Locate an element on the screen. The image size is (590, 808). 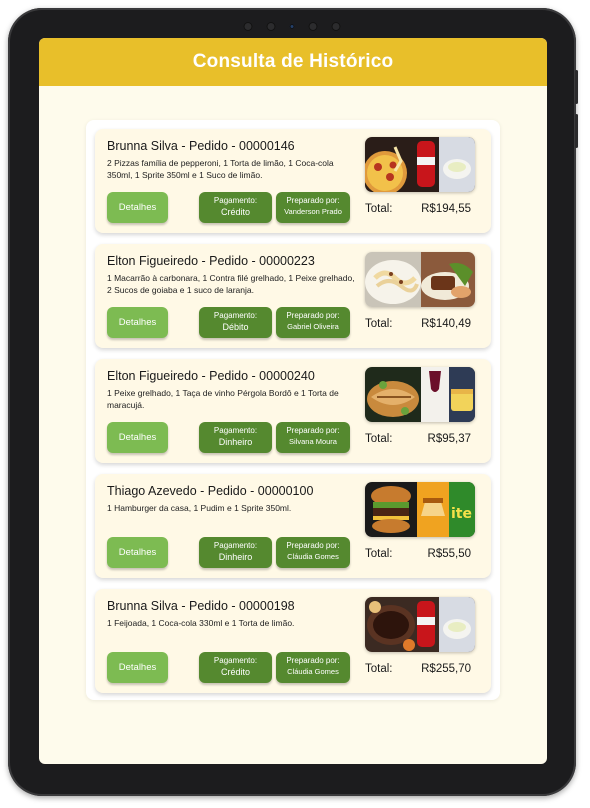
camera-bar is located at coordinates (292, 26).